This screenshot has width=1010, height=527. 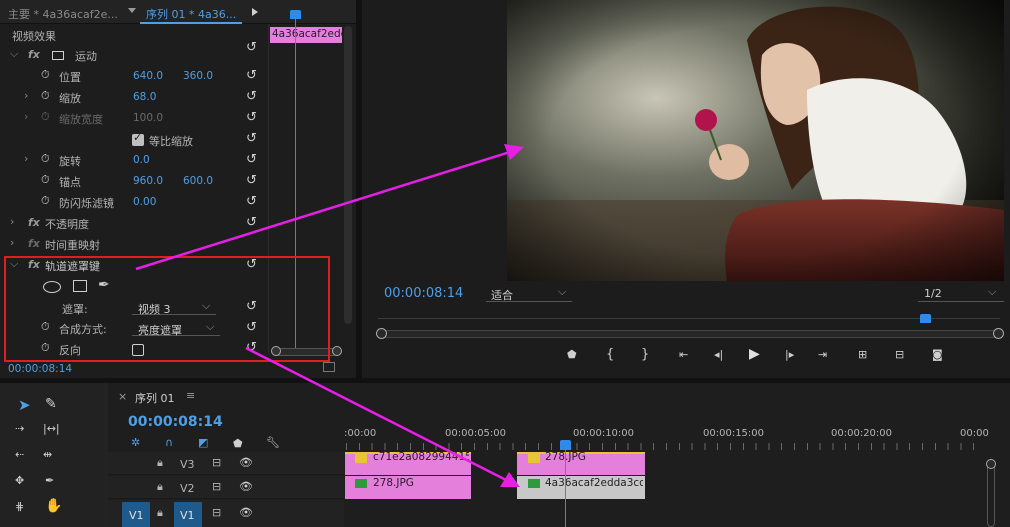 I want to click on position-x-value: 640.0, so click(x=148, y=76).